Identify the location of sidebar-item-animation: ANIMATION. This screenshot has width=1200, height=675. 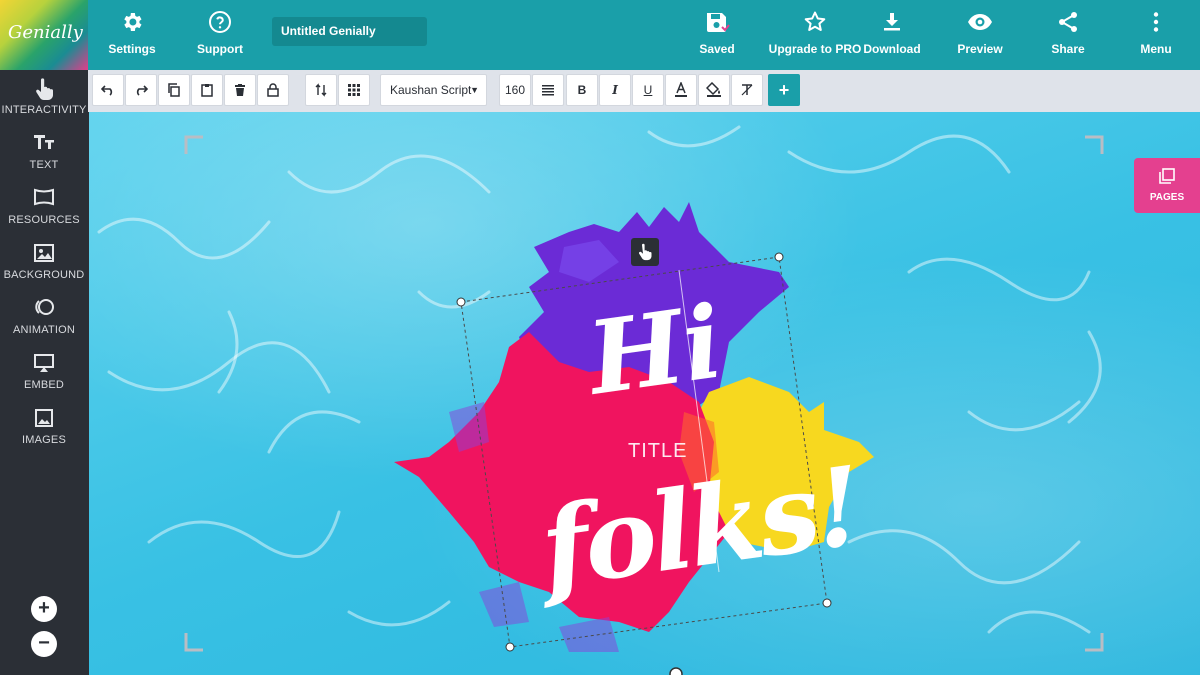
(44, 323).